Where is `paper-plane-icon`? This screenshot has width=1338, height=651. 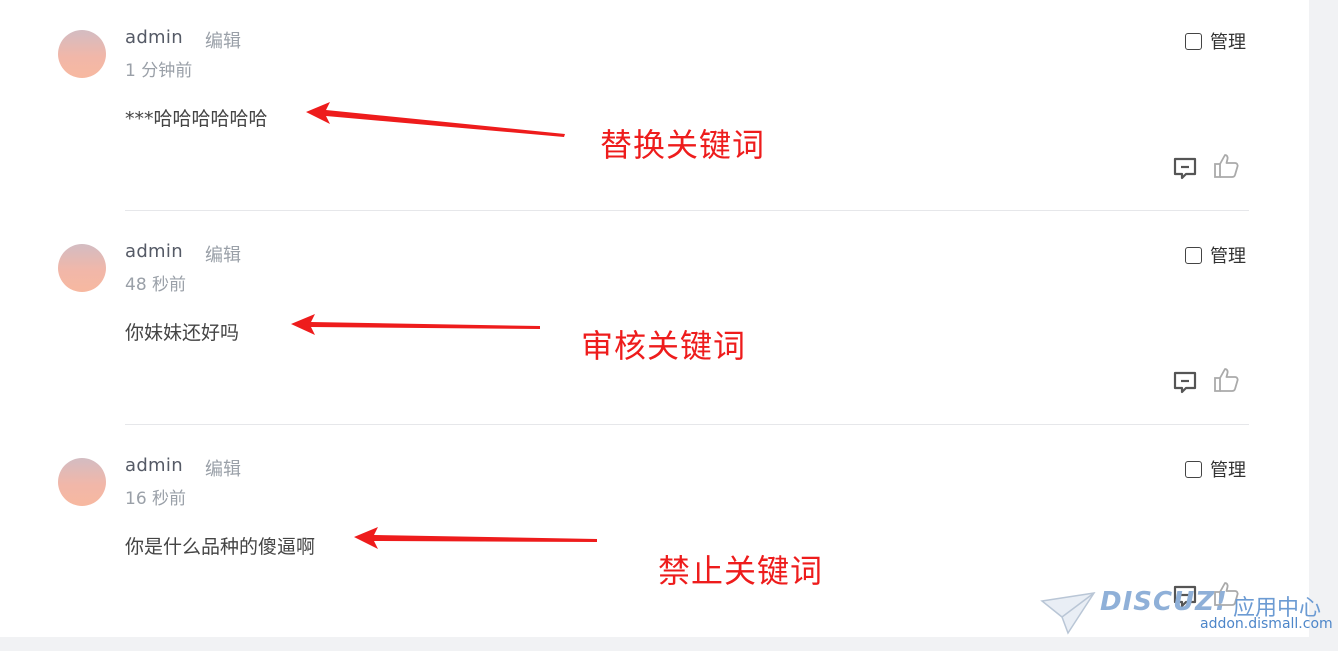 paper-plane-icon is located at coordinates (1068, 613).